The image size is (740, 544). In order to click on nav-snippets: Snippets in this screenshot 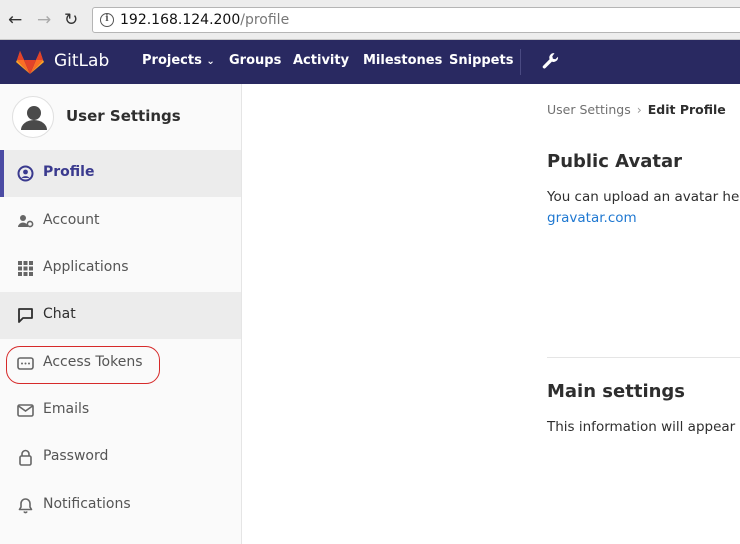, I will do `click(481, 61)`.